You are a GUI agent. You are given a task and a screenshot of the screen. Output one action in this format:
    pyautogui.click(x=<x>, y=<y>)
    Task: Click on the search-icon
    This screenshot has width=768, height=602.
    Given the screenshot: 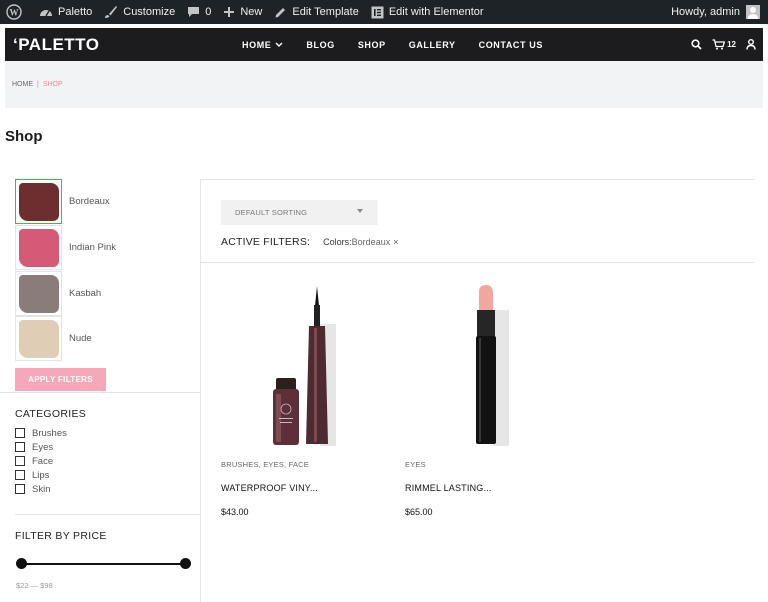 What is the action you would take?
    pyautogui.click(x=696, y=44)
    